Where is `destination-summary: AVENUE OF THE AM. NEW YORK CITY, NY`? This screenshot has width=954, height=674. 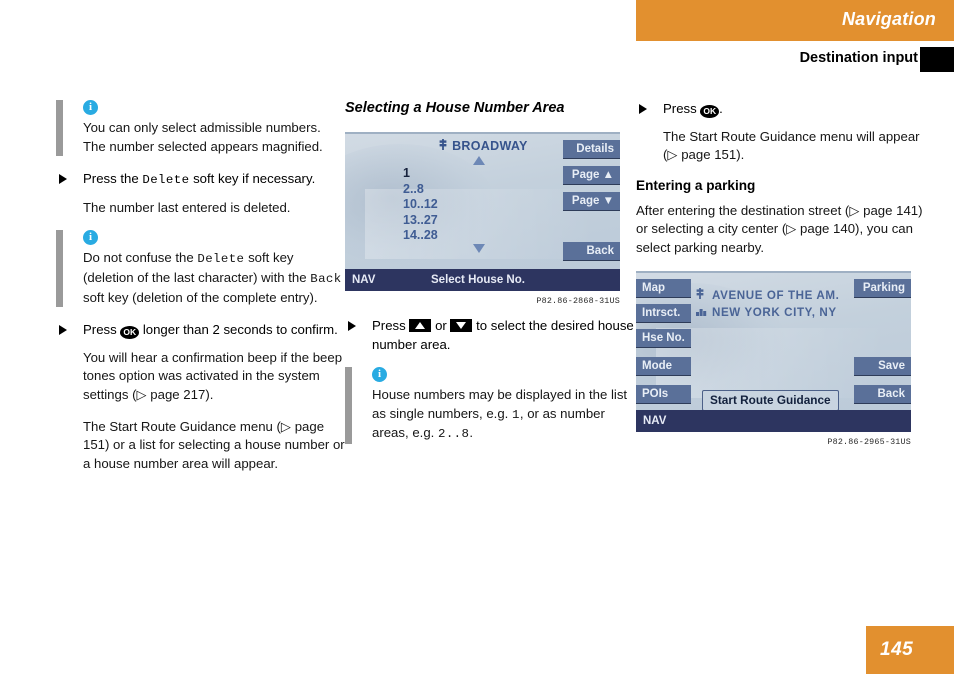 destination-summary: AVENUE OF THE AM. NEW YORK CITY, NY is located at coordinates (767, 304).